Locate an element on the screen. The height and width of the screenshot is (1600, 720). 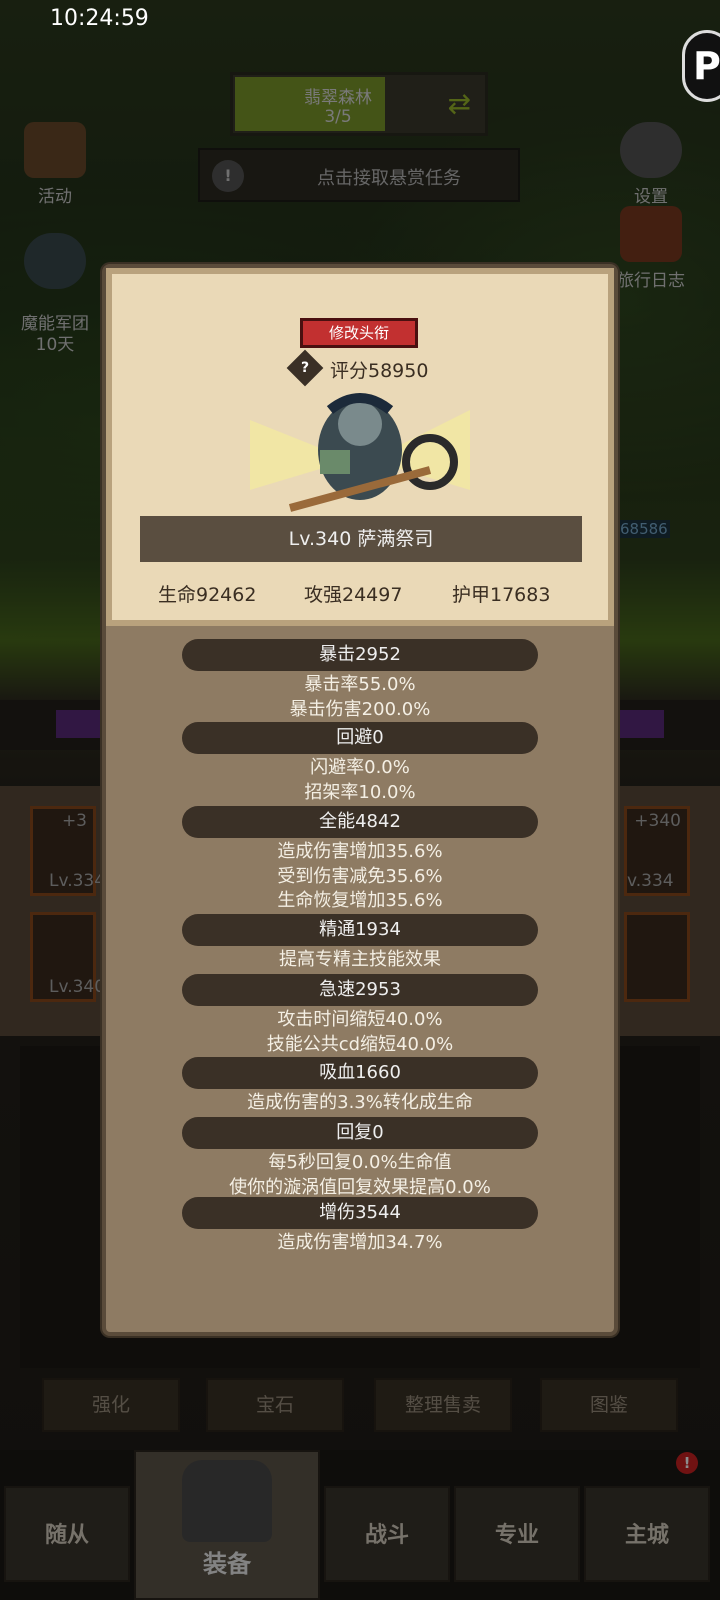
stat-line: 攻击时间缩短40.0% is located at coordinates (360, 1019).